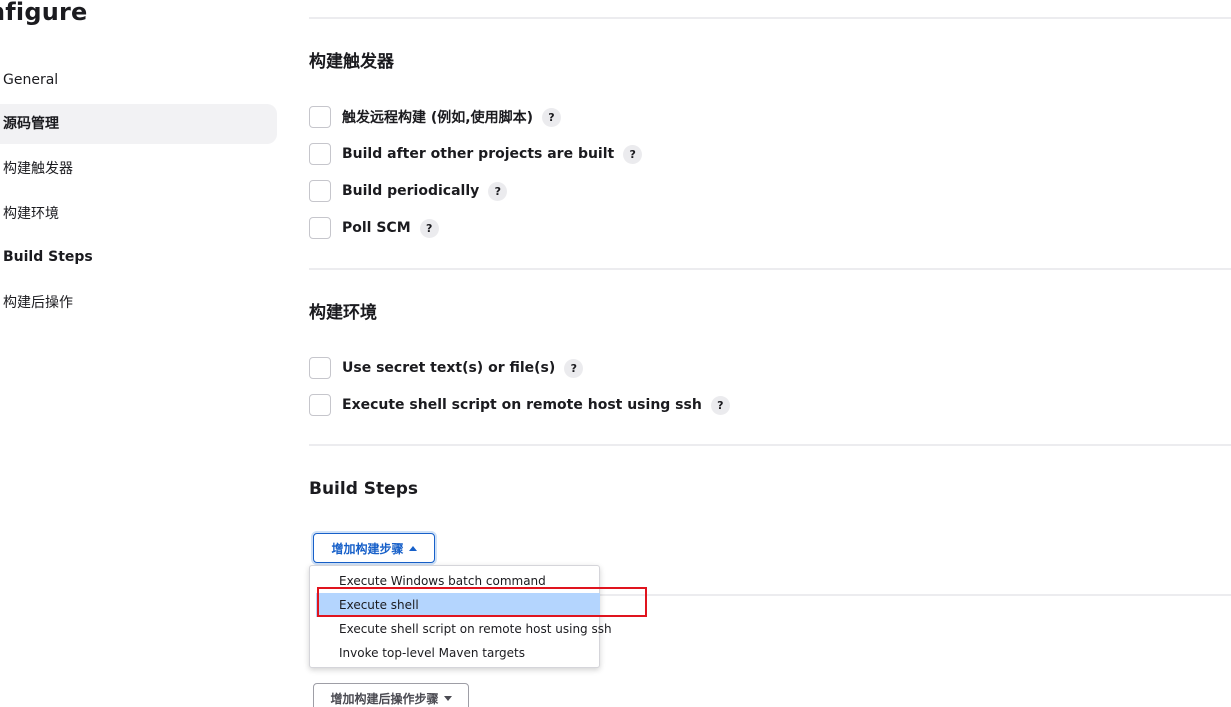 This screenshot has width=1231, height=707. What do you see at coordinates (482, 602) in the screenshot?
I see `annotation-highlight-box` at bounding box center [482, 602].